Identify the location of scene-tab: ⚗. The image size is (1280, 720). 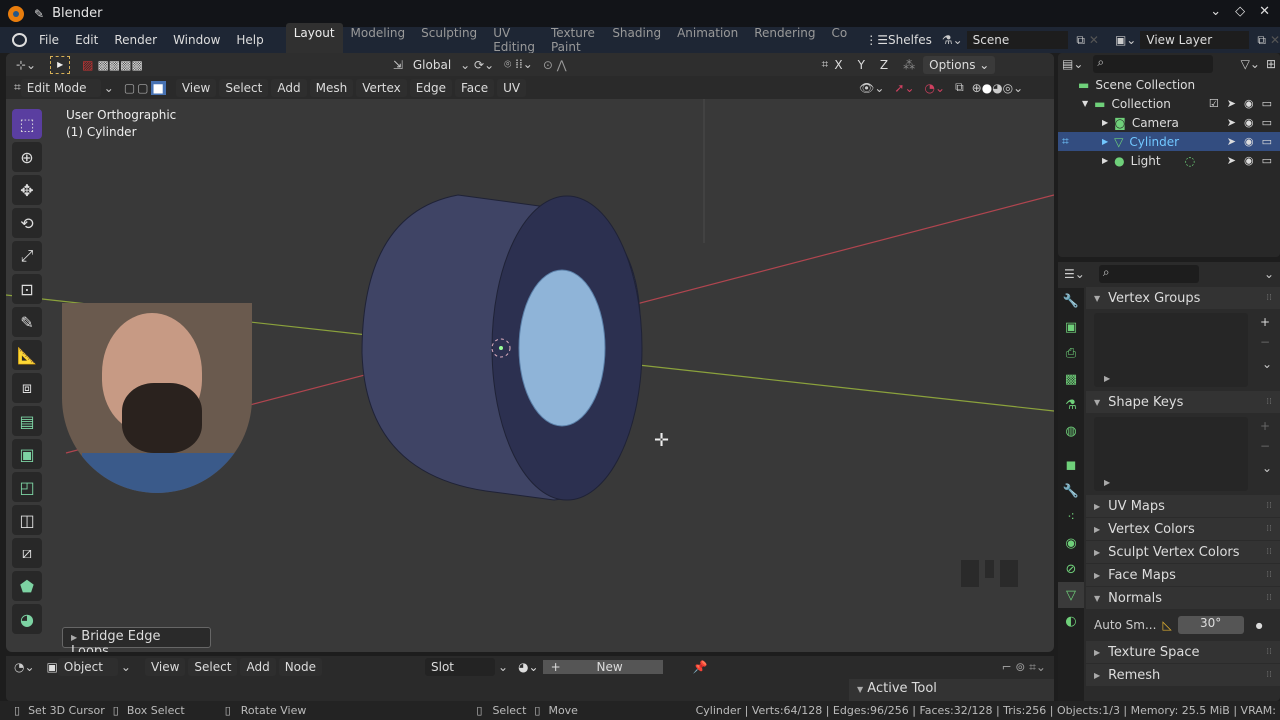
(1071, 405).